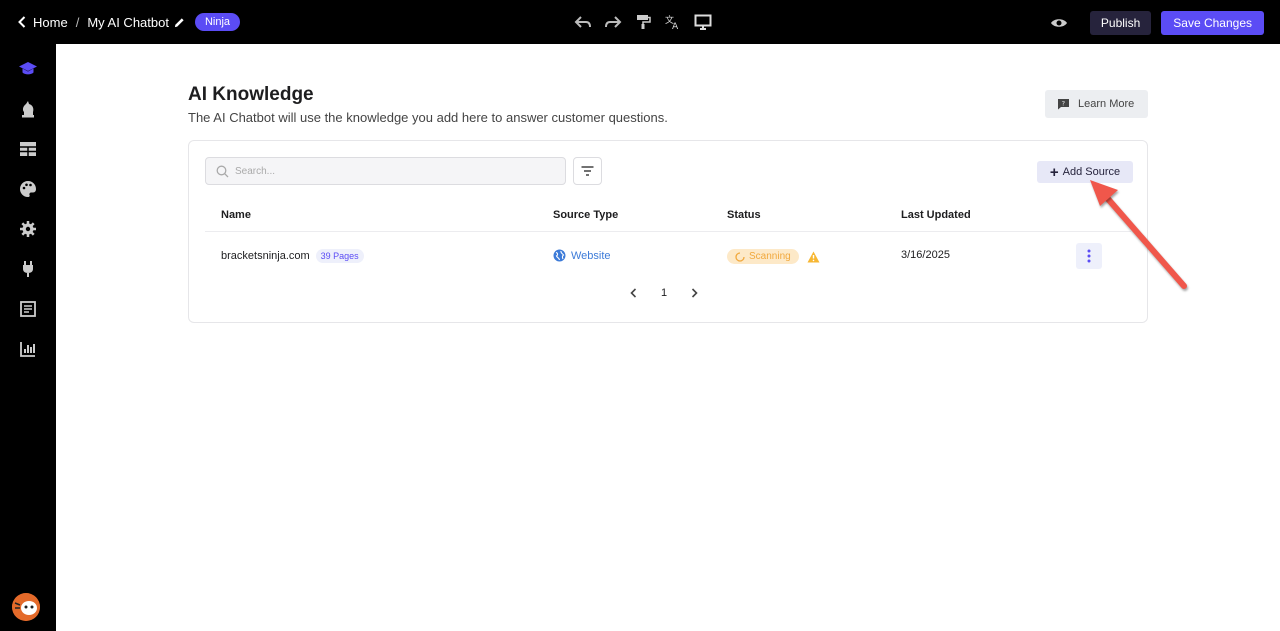 This screenshot has height=631, width=1280. I want to click on redo-icon, so click(613, 22).